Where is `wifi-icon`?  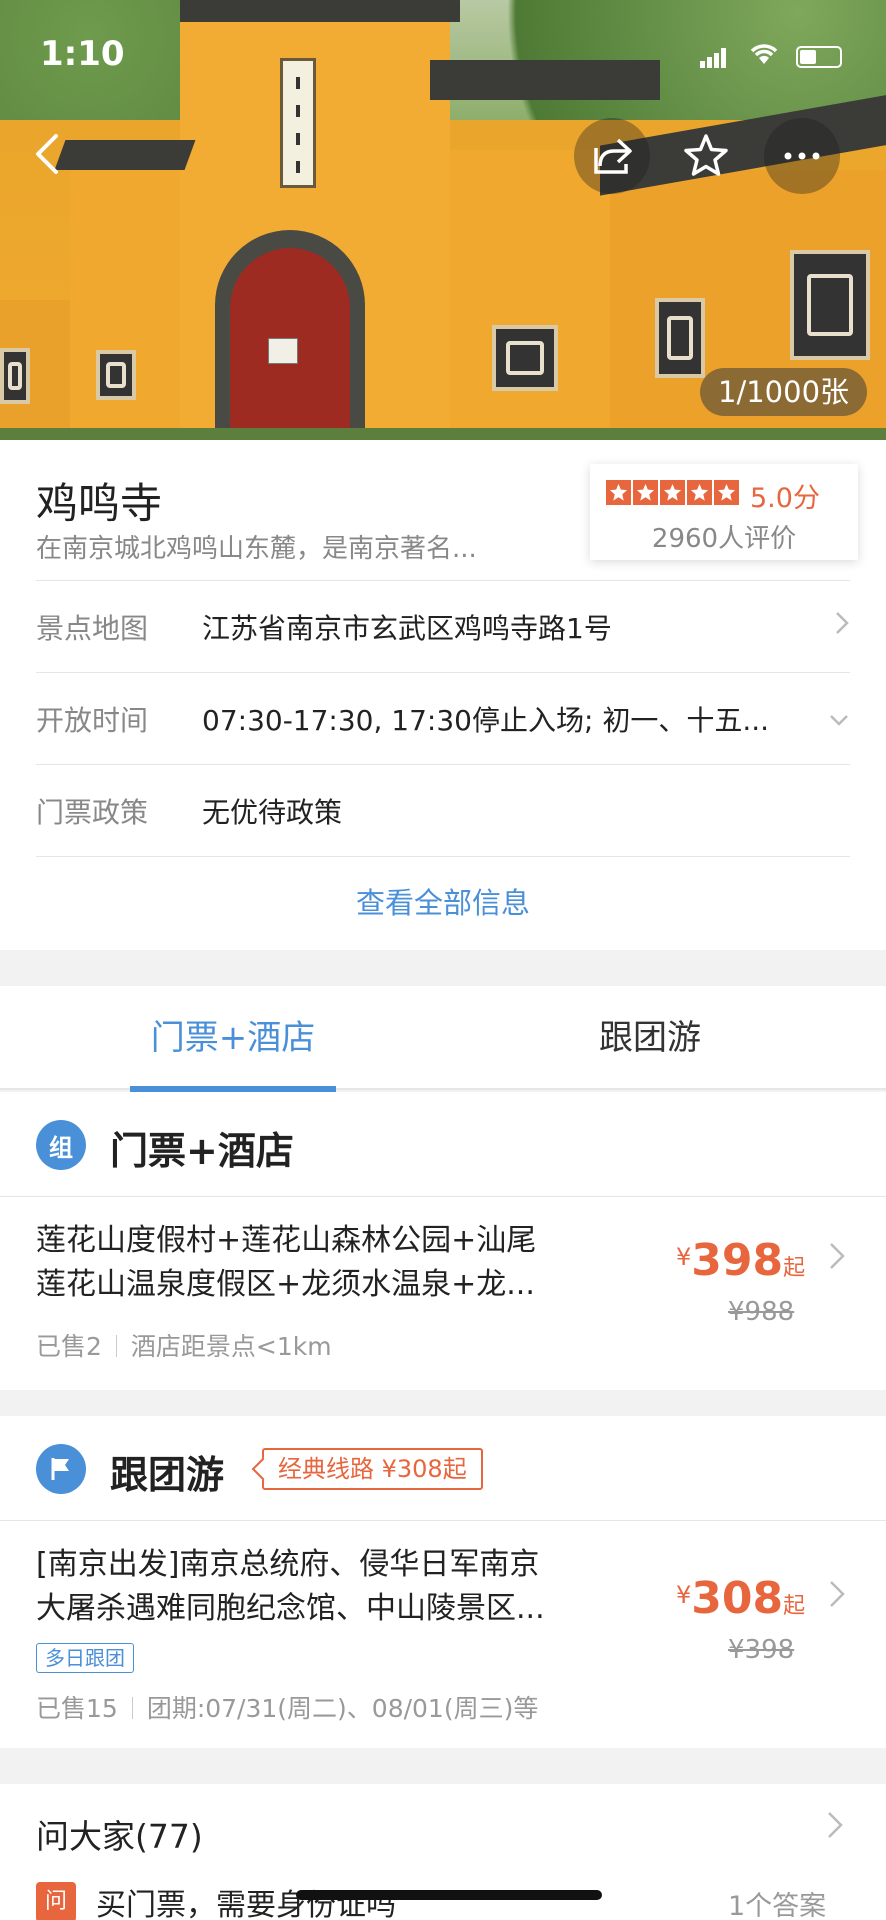 wifi-icon is located at coordinates (764, 56).